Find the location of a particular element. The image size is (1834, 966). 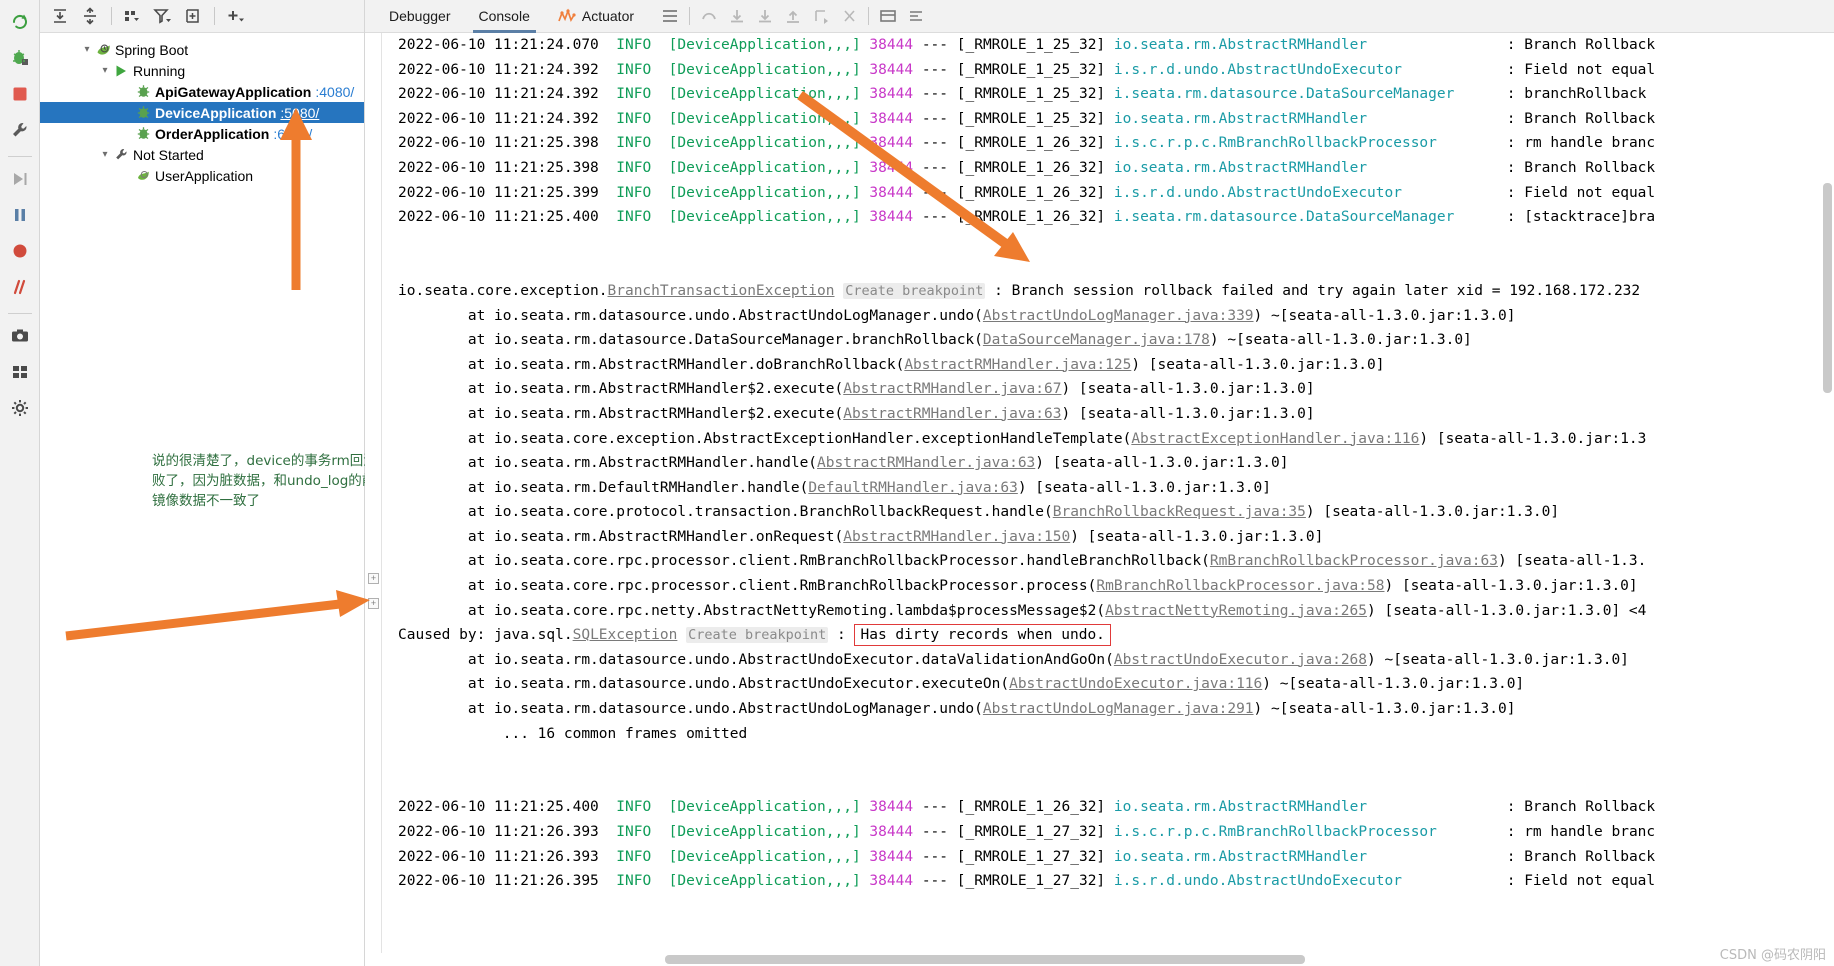

run-to-cursor-icon is located at coordinates (821, 16).